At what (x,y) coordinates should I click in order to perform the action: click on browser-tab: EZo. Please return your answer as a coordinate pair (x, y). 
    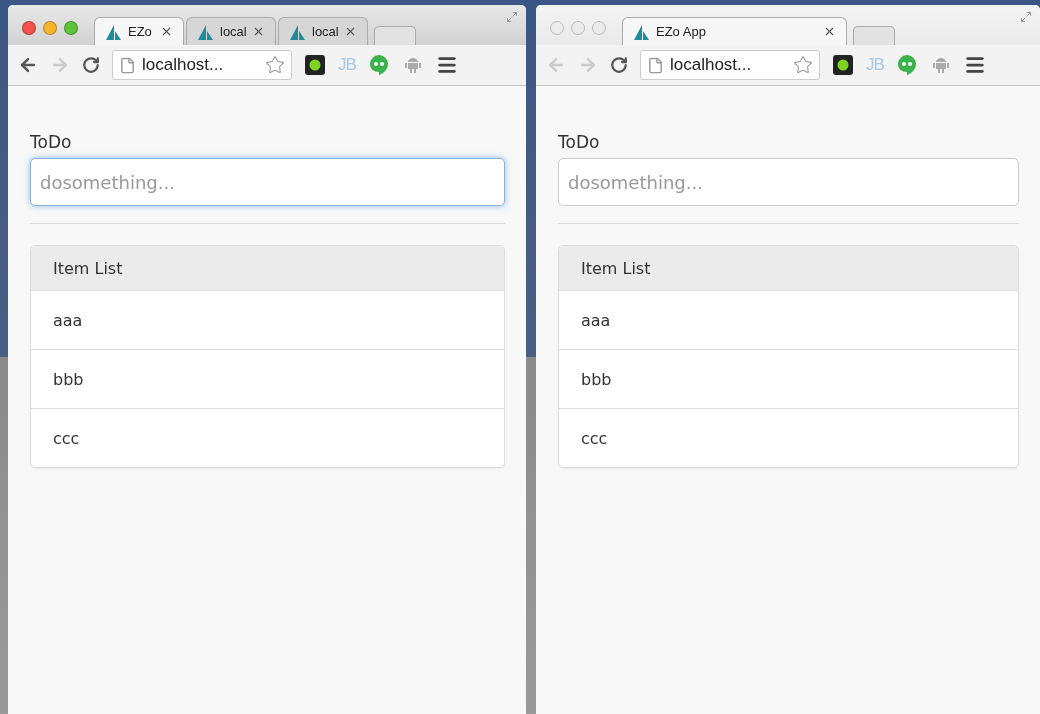
    Looking at the image, I should click on (139, 31).